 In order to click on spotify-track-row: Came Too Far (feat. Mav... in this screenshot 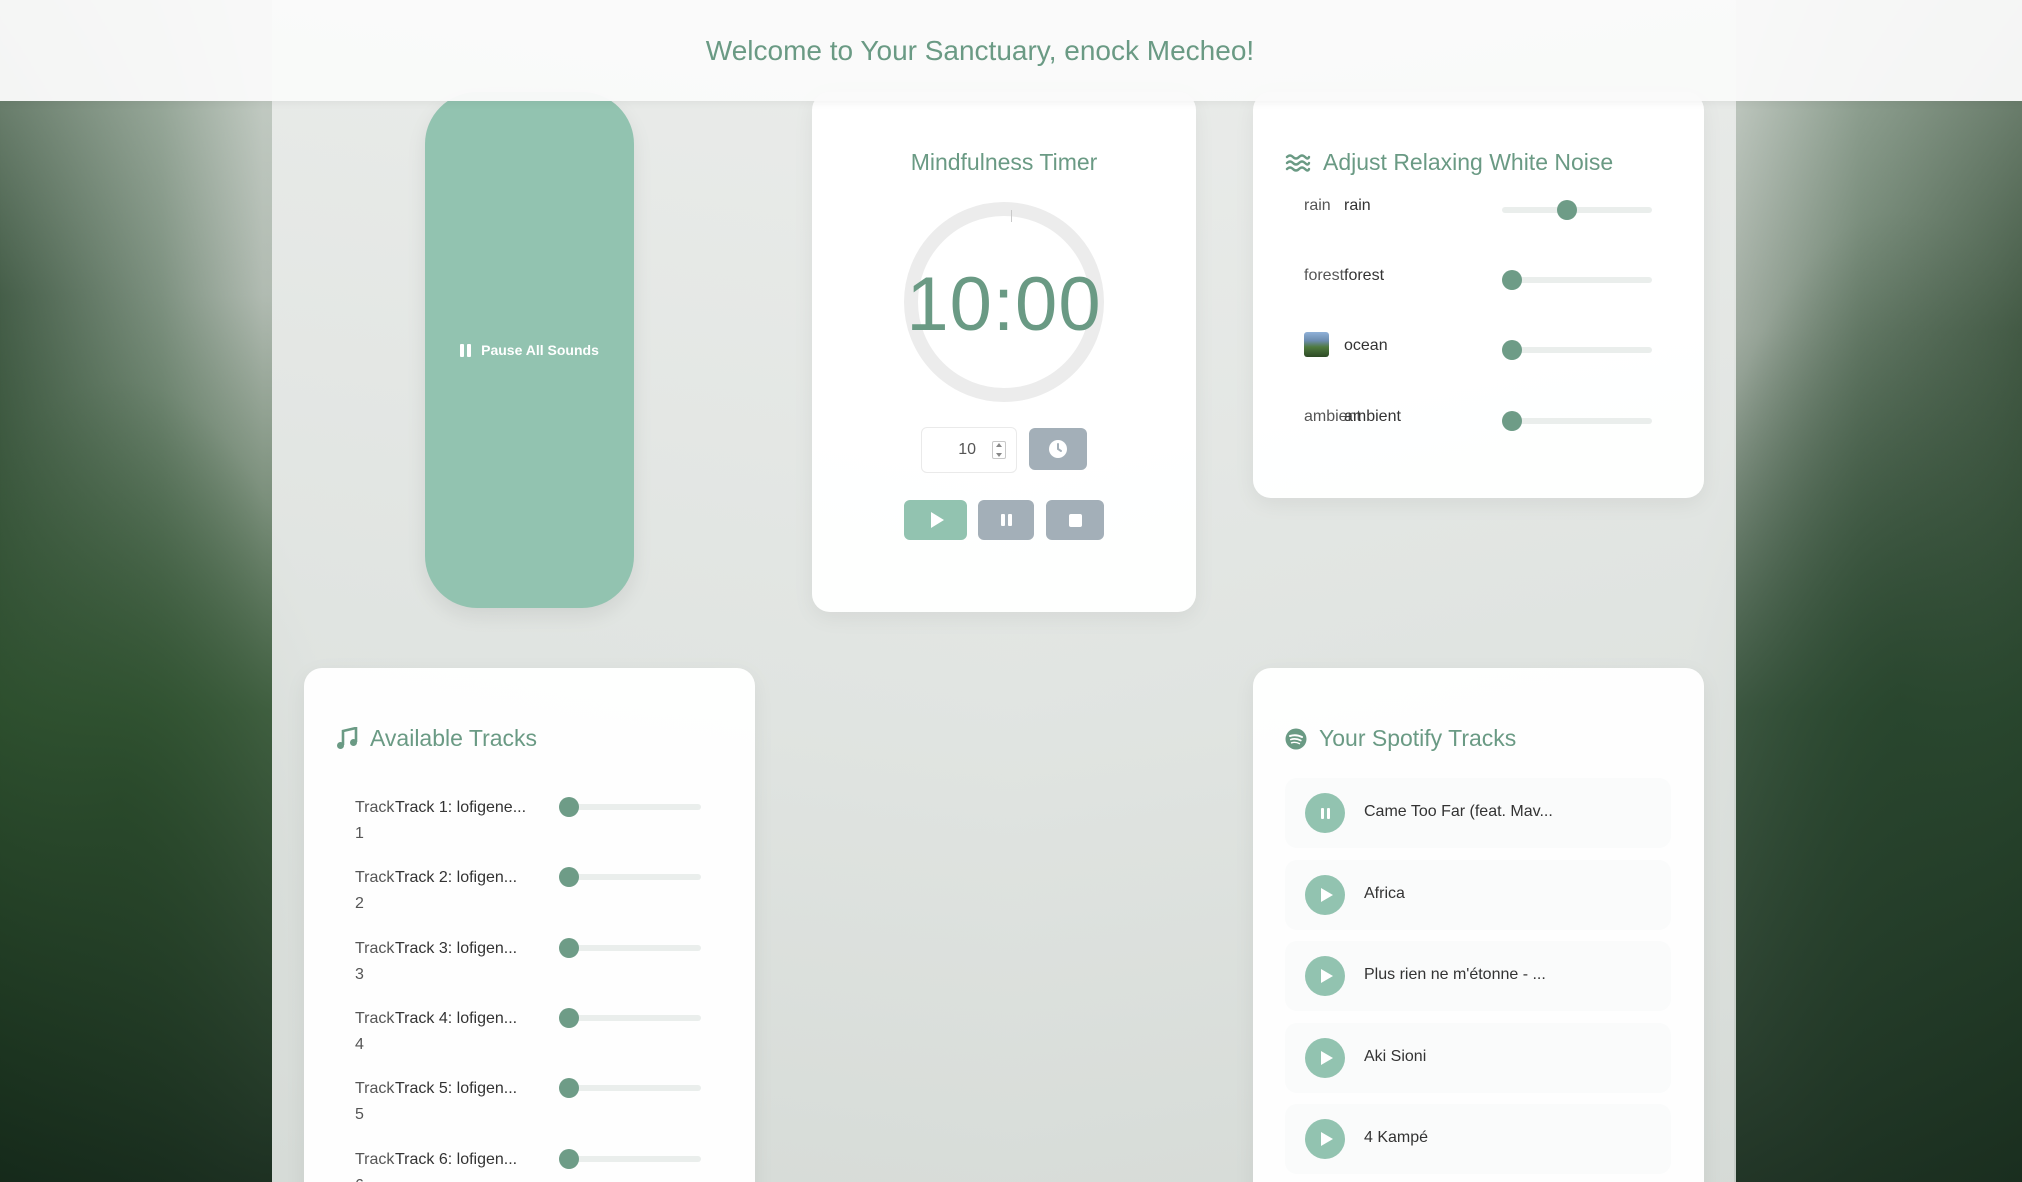, I will do `click(1478, 813)`.